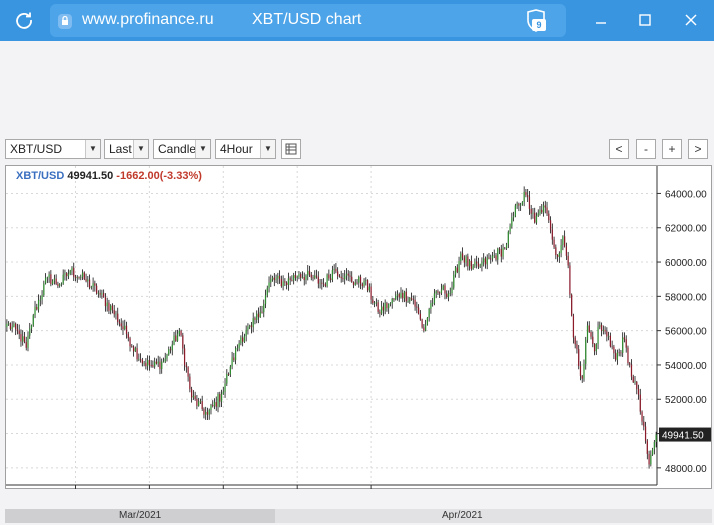 Image resolution: width=714 pixels, height=525 pixels. I want to click on reload-icon, so click(24, 20).